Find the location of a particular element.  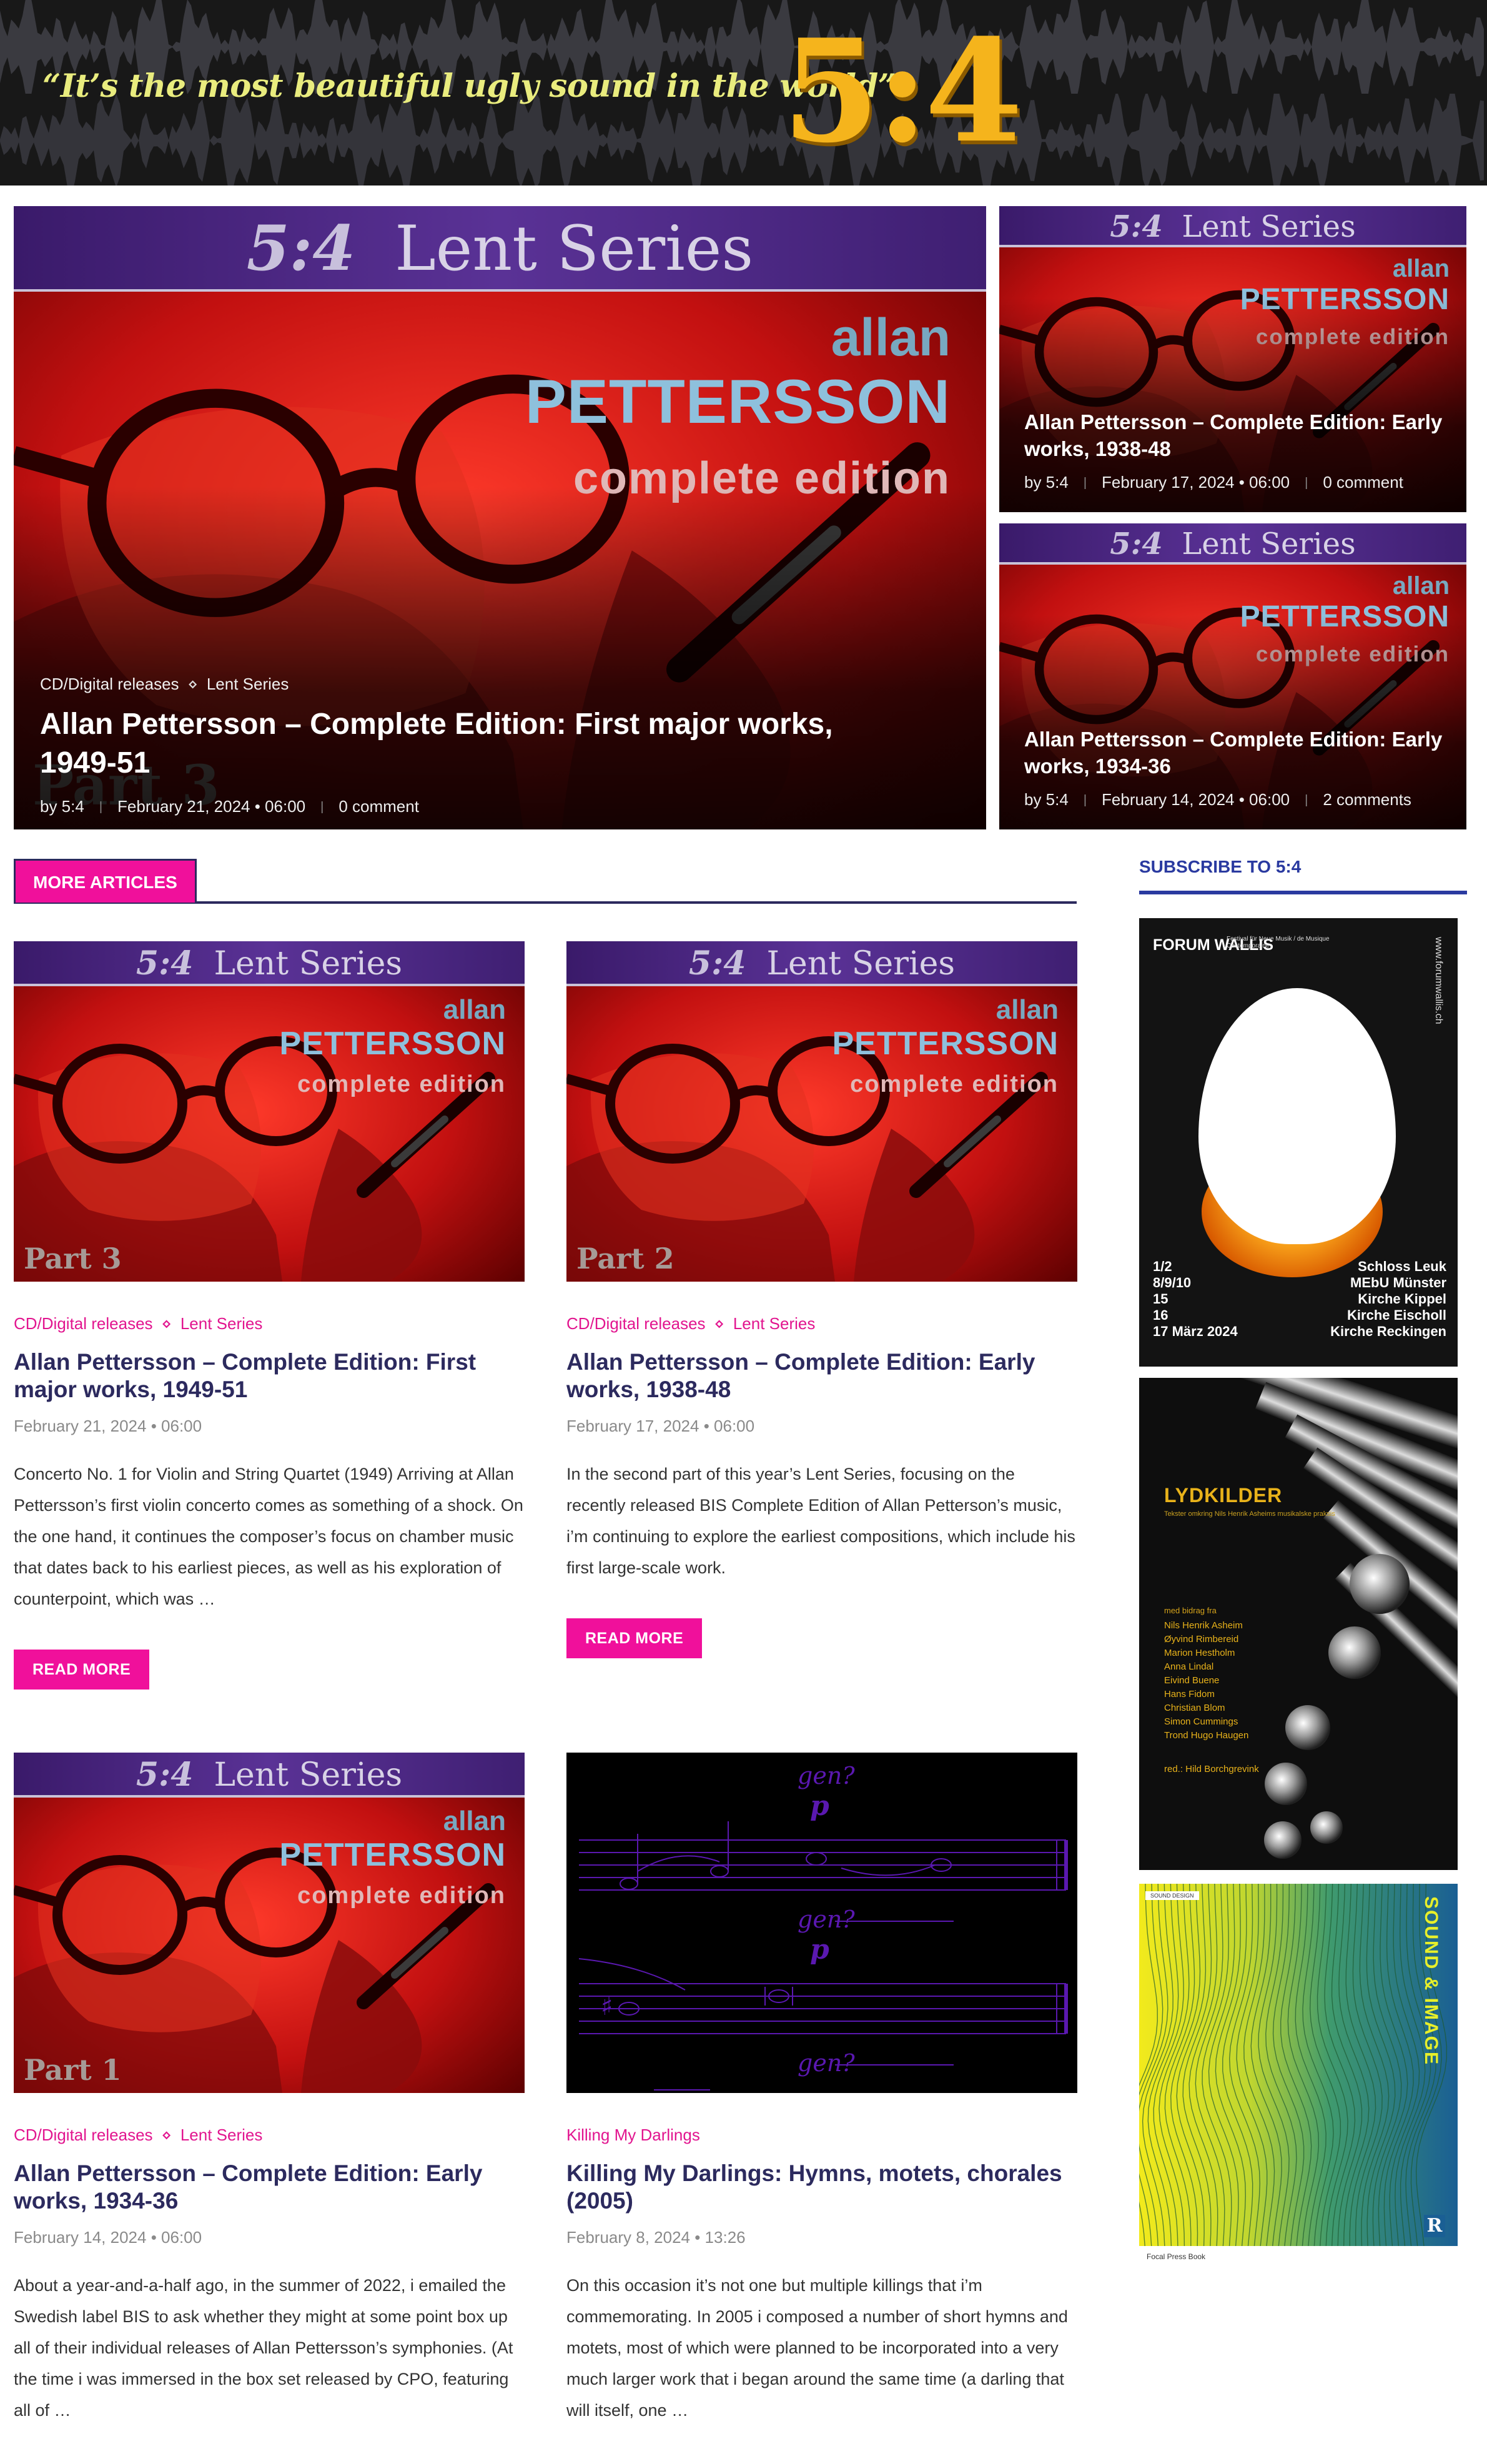

article-thumbnail: ♯ gen? p gen? p gen? is located at coordinates (822, 1923).